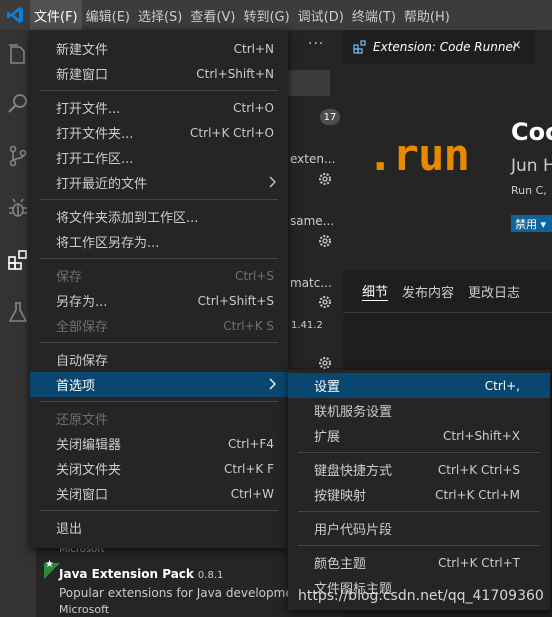 The width and height of the screenshot is (552, 617). I want to click on tab-changelog: 更改日志, so click(494, 291).